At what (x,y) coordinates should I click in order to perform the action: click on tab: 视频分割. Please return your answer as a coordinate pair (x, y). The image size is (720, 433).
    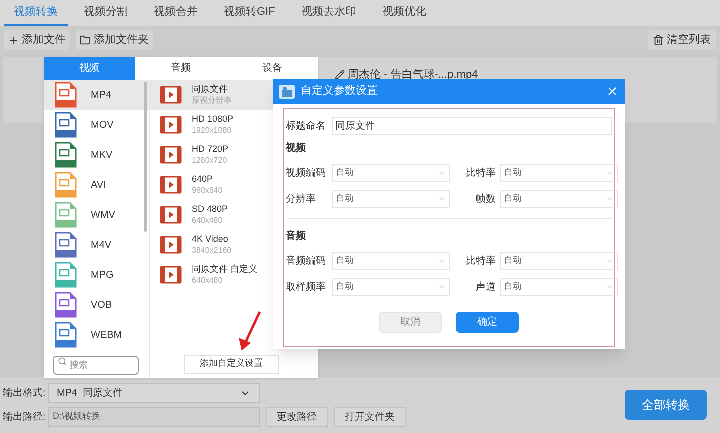
    Looking at the image, I should click on (106, 13).